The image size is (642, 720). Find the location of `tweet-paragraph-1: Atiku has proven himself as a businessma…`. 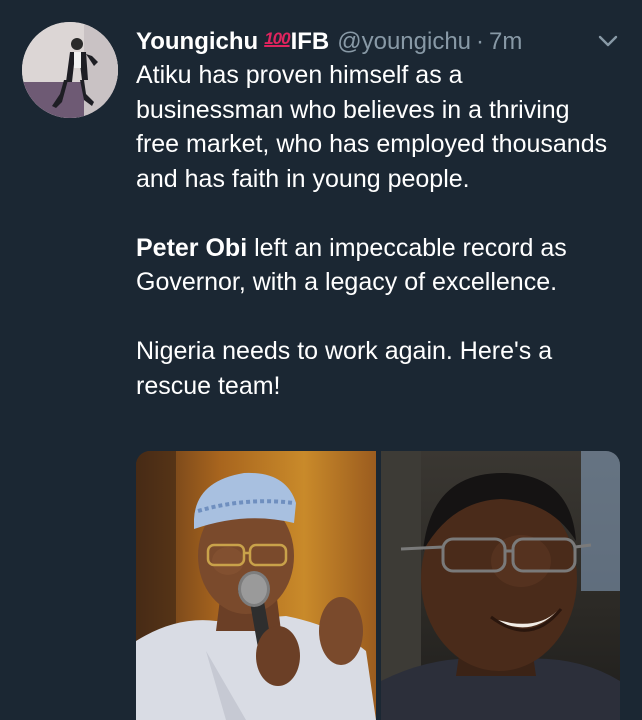

tweet-paragraph-1: Atiku has proven himself as a businessma… is located at coordinates (372, 127).